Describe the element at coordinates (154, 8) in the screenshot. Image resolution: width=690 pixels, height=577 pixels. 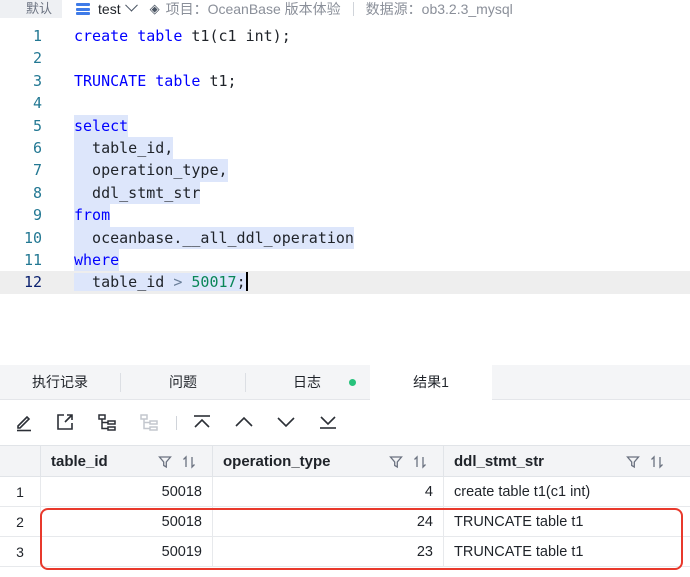
I see `project-icon: ◈` at that location.